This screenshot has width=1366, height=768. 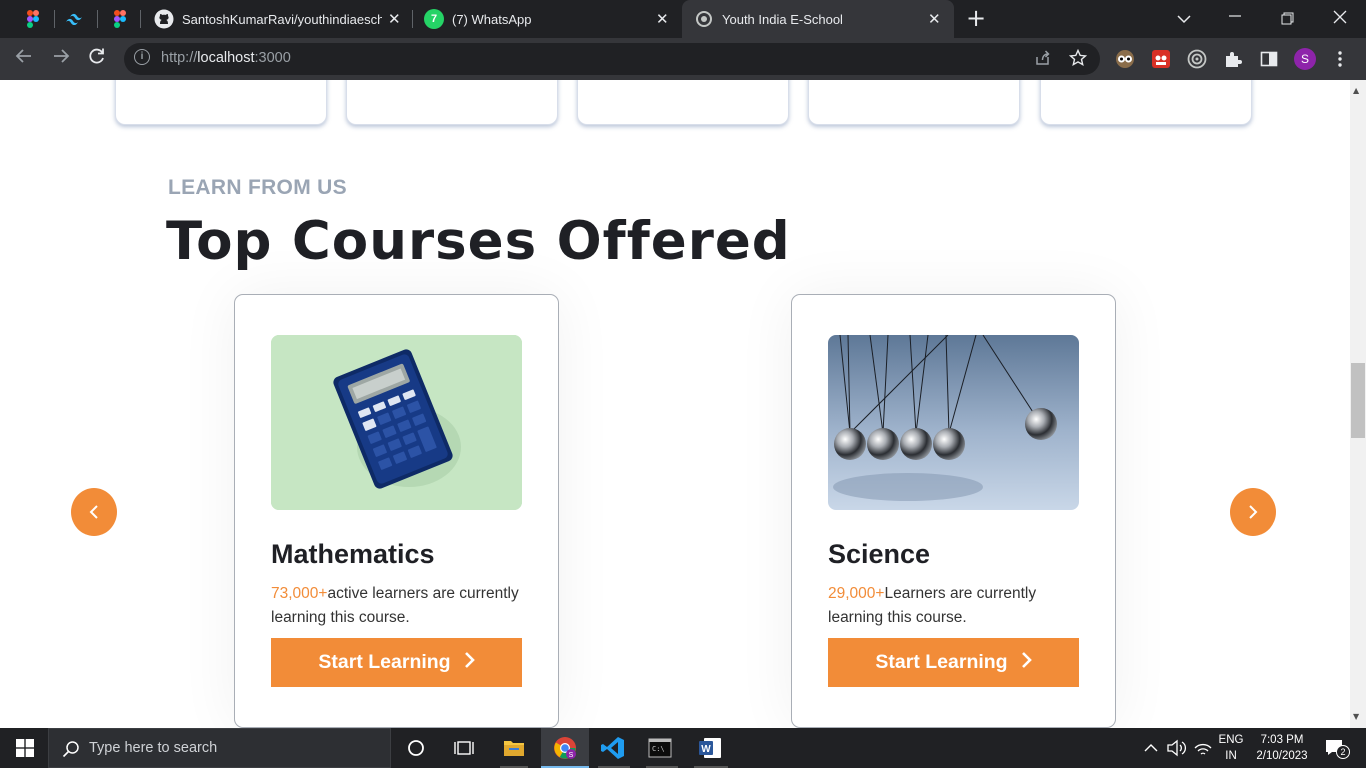 I want to click on forward-icon, so click(x=61, y=58).